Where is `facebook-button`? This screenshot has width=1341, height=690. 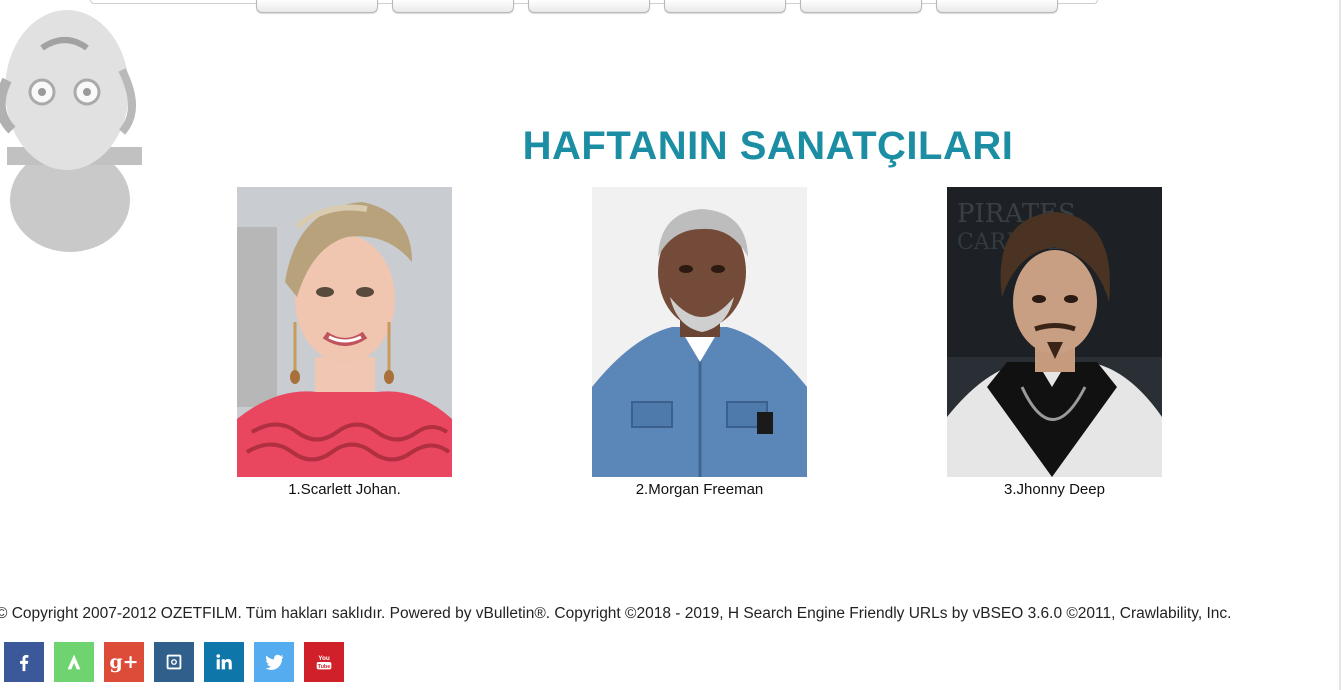 facebook-button is located at coordinates (24, 662).